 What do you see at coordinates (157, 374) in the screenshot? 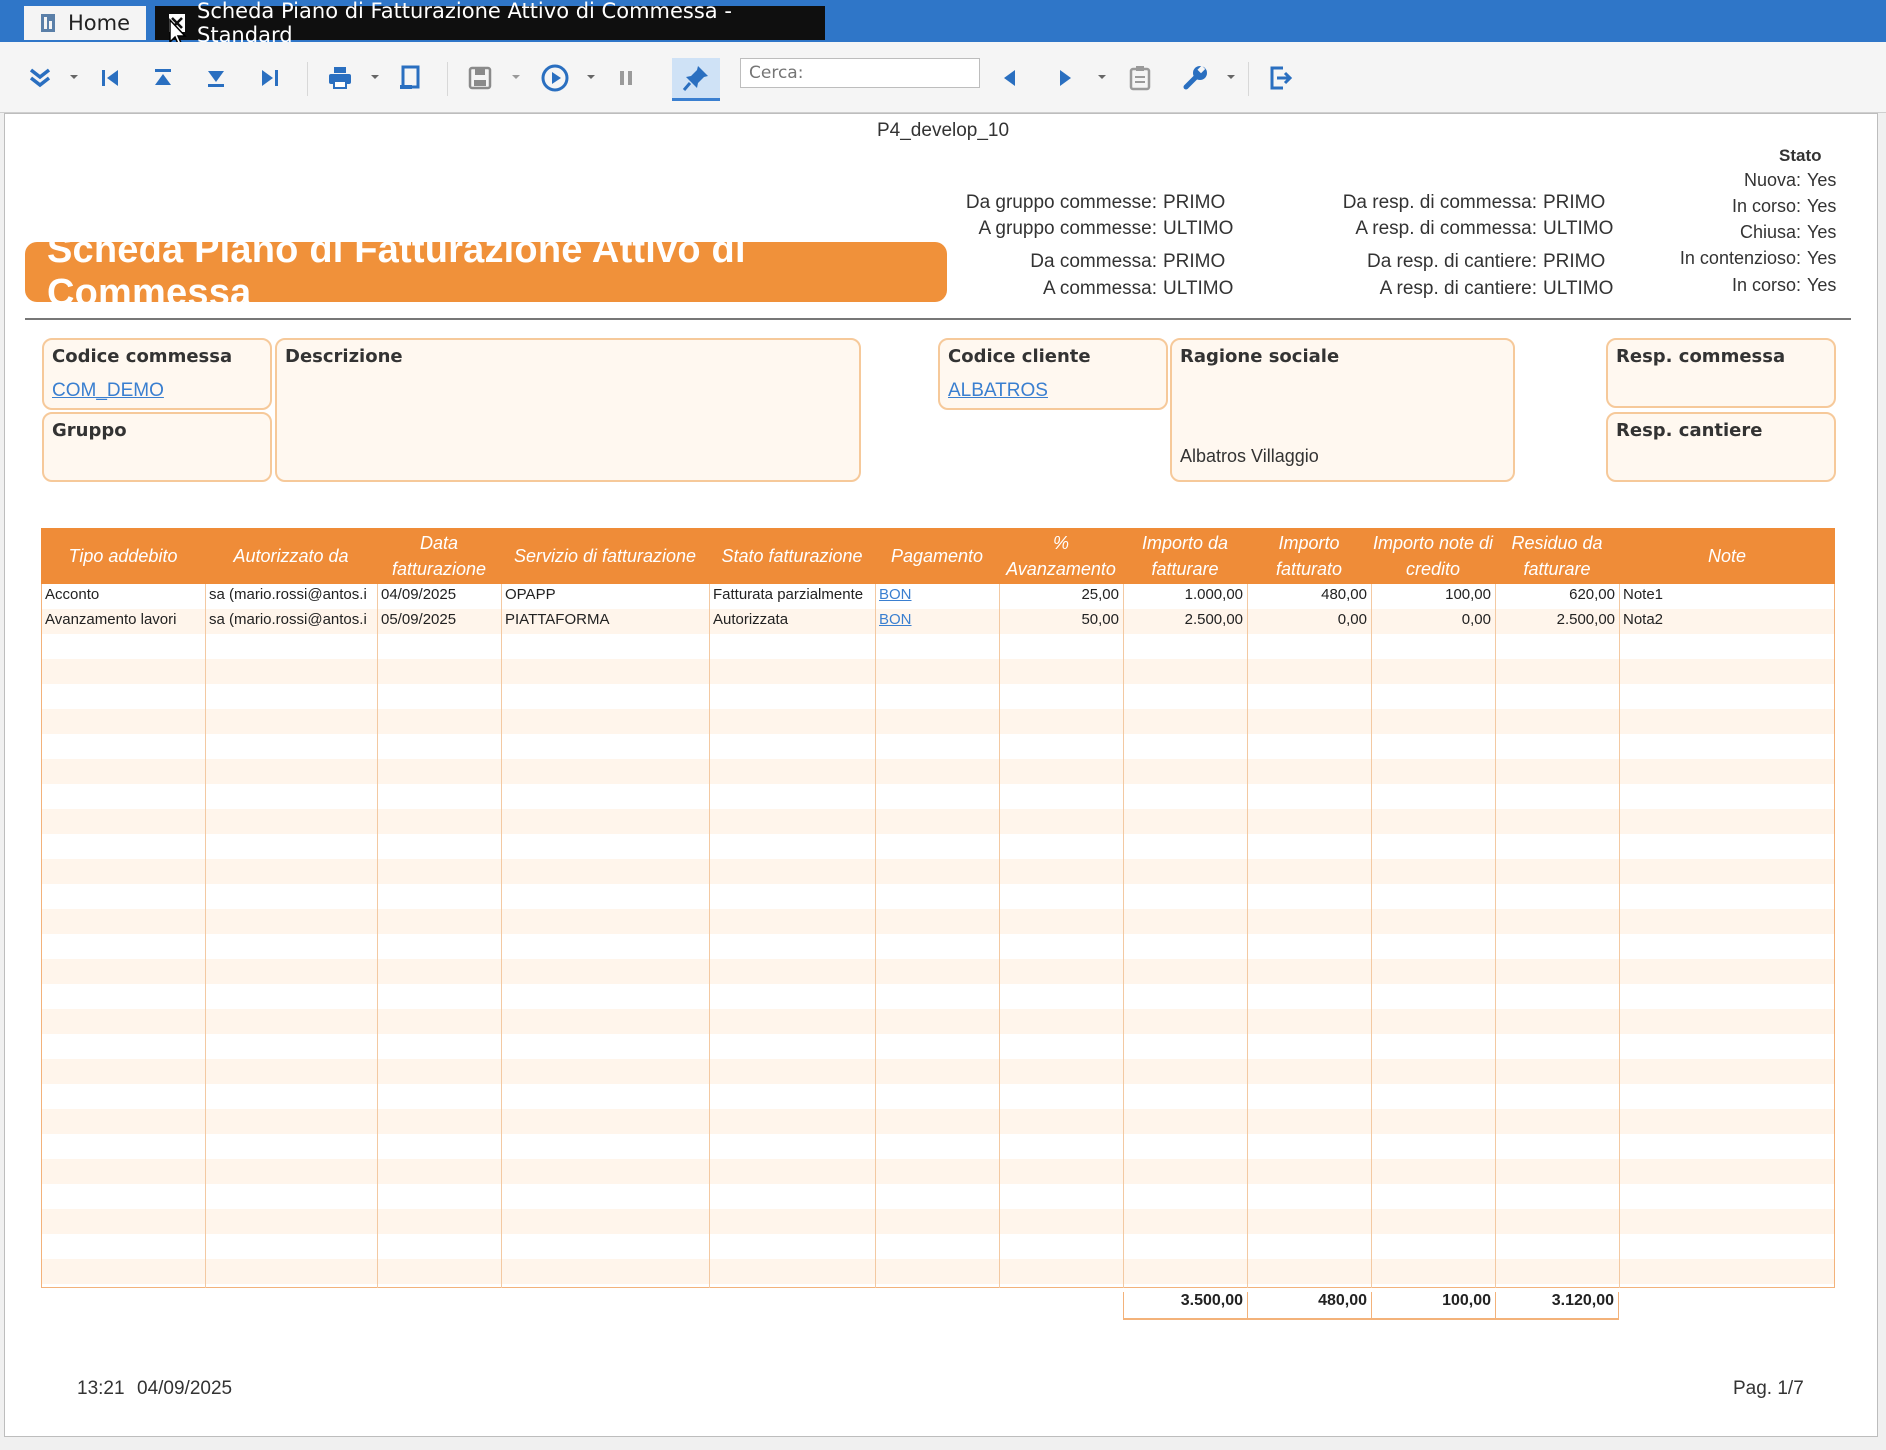
I see `codice-commessa-box: Codice commessa COM_DEMO` at bounding box center [157, 374].